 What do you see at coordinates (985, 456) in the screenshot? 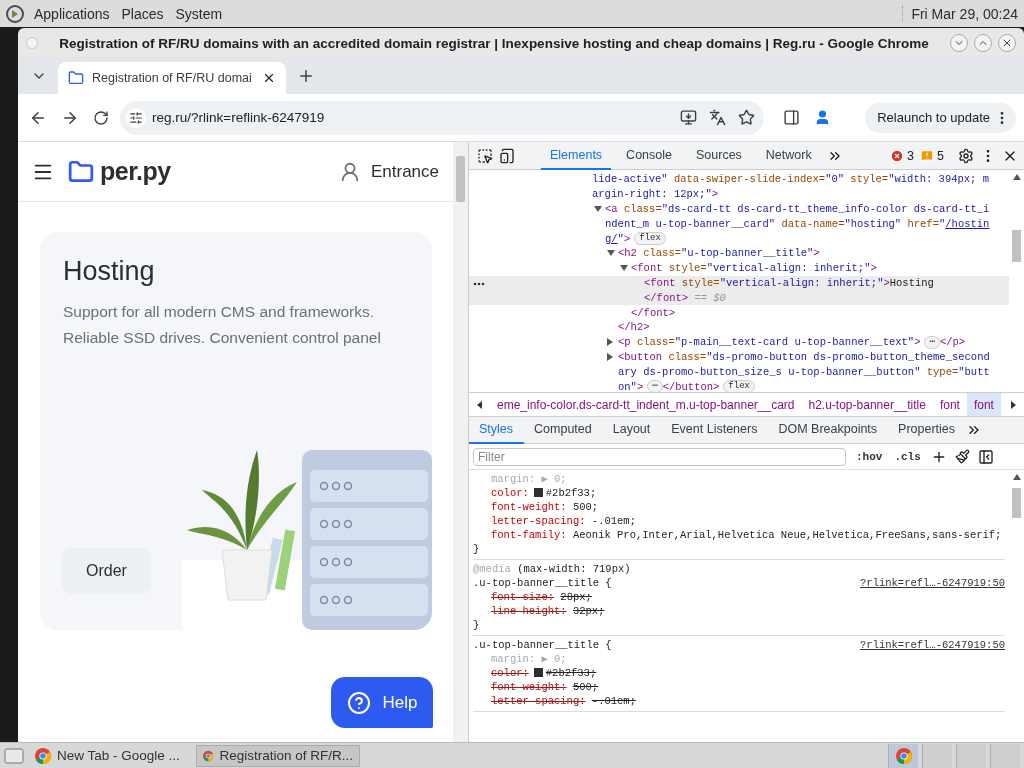
I see `sidebar-toggle-icon` at bounding box center [985, 456].